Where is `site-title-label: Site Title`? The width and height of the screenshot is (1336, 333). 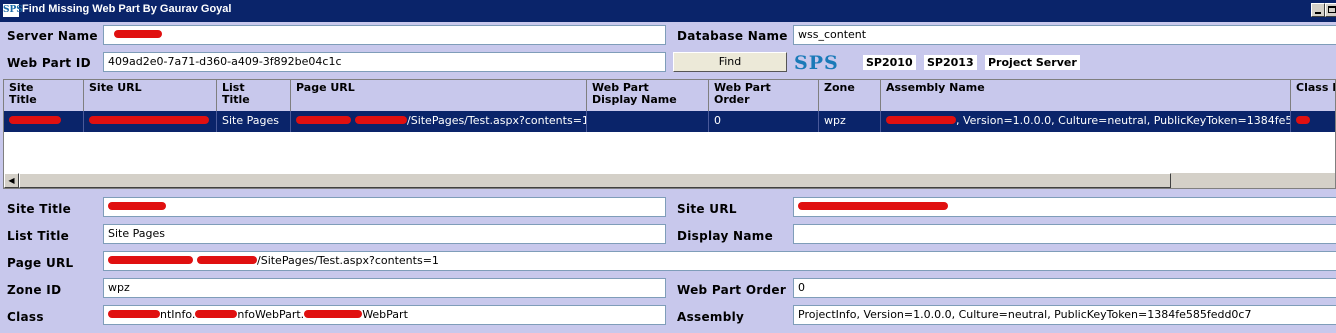
site-title-label: Site Title is located at coordinates (39, 209).